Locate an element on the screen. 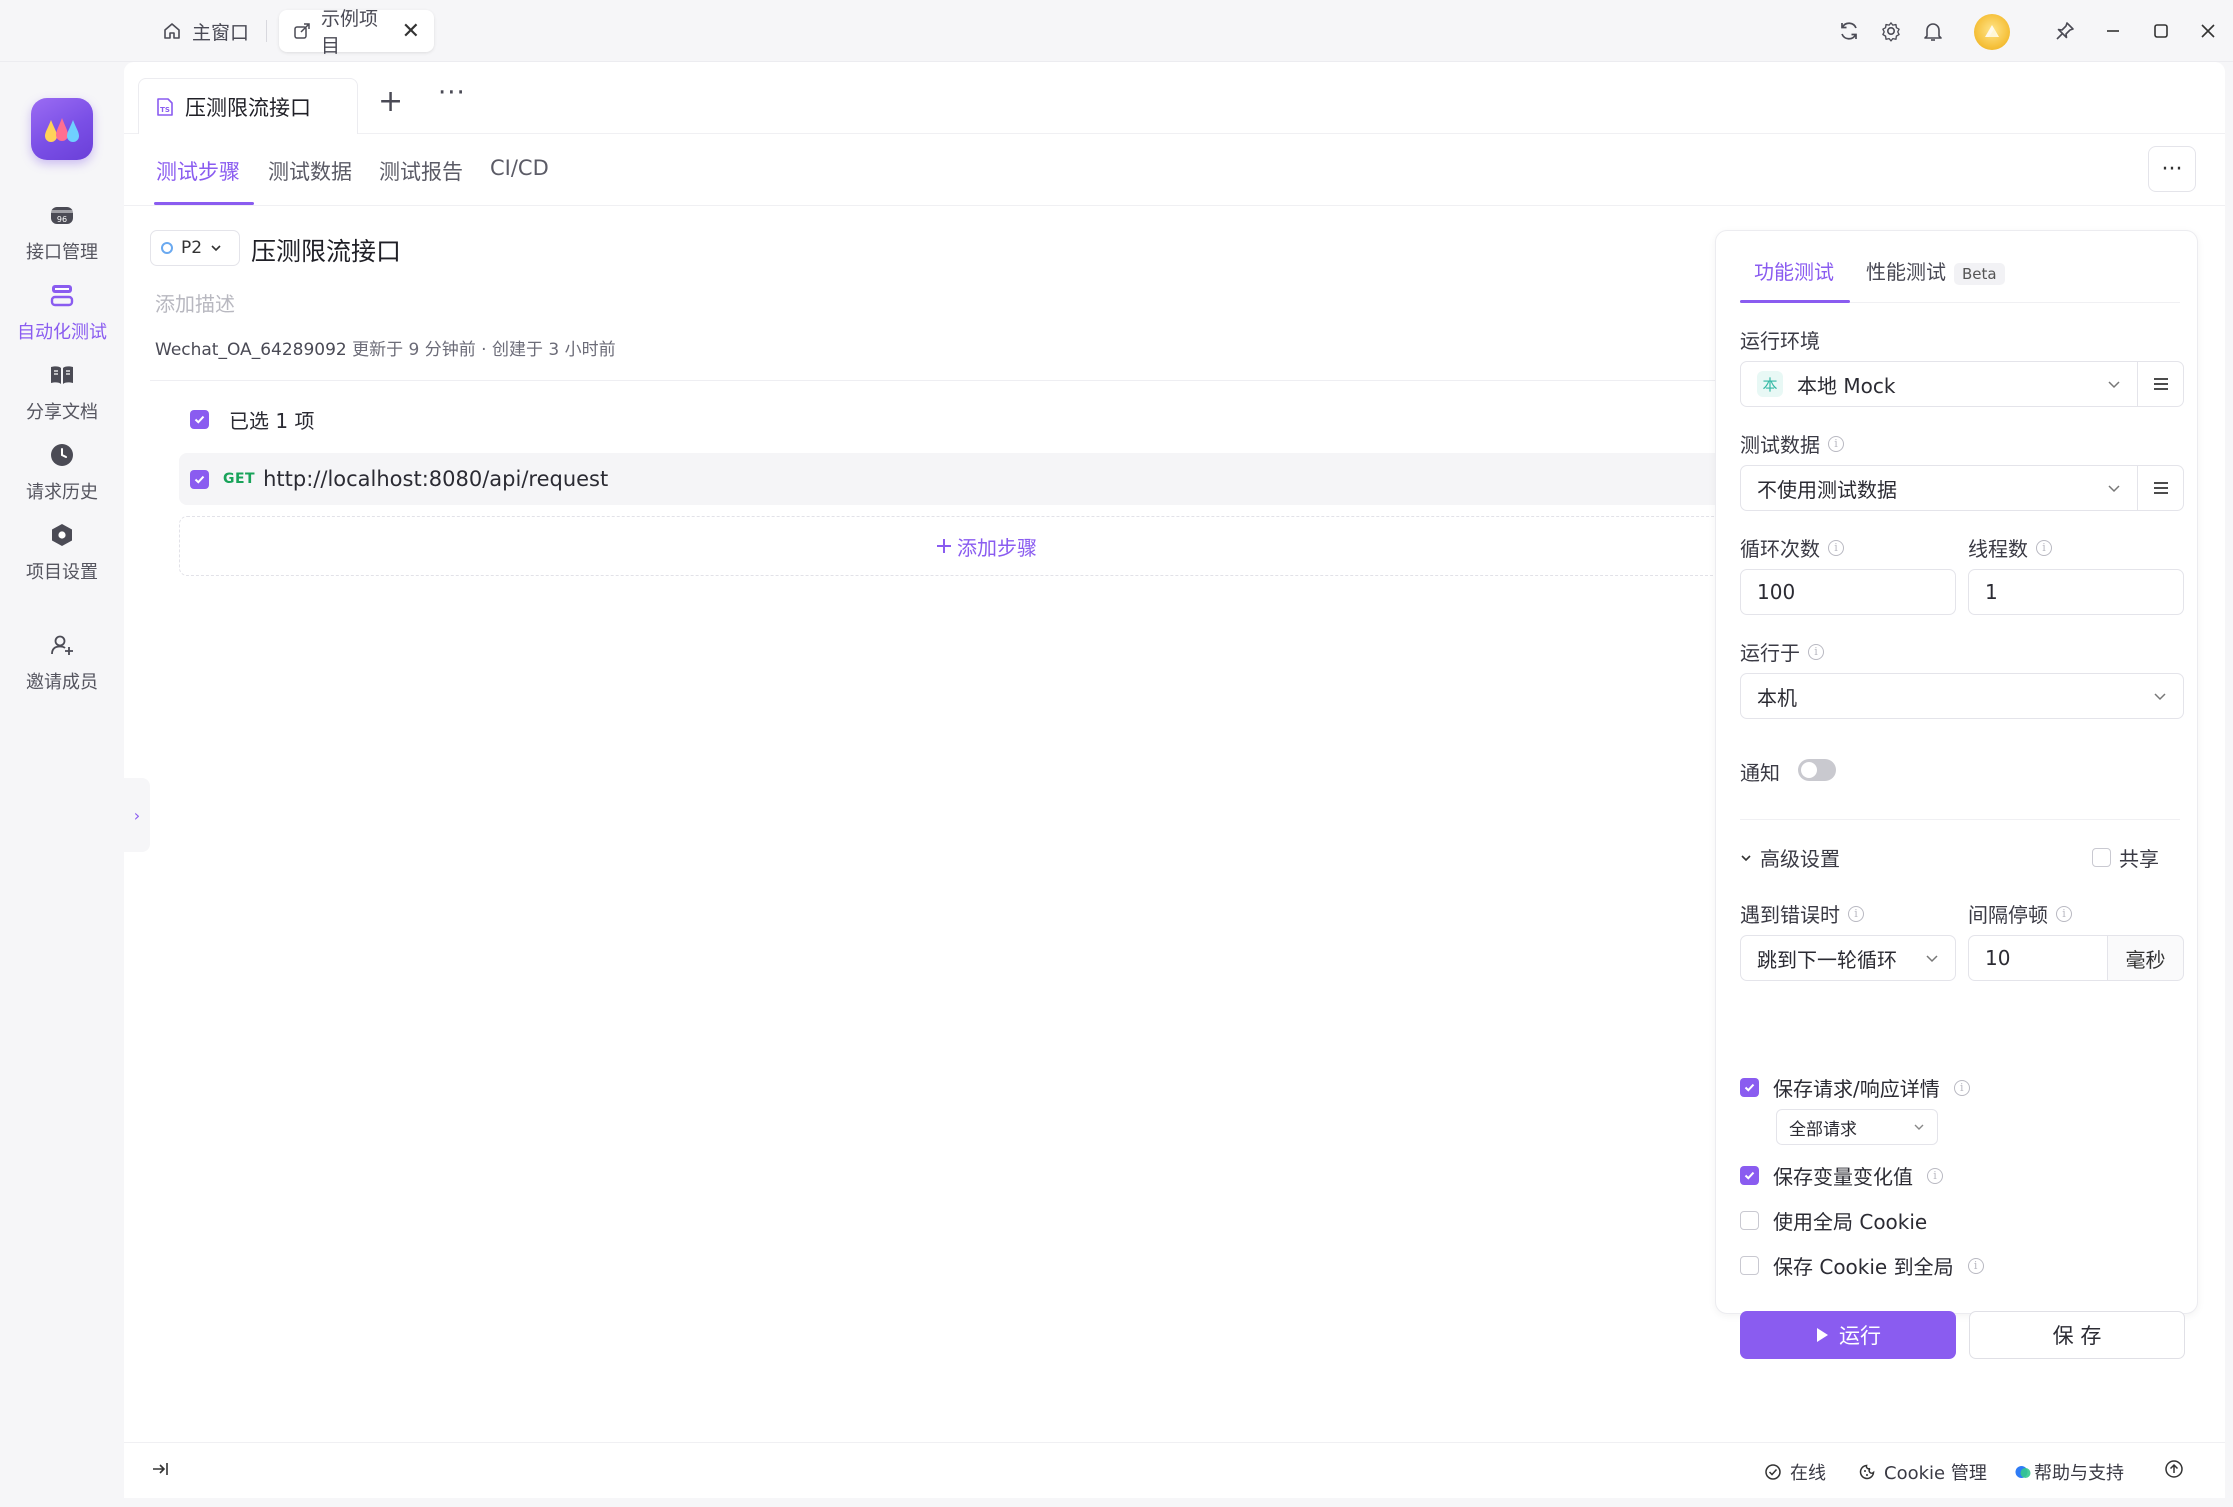 This screenshot has width=2233, height=1507. save-cookie-option: 保存 Cookie 到全局 i is located at coordinates (1862, 1265).